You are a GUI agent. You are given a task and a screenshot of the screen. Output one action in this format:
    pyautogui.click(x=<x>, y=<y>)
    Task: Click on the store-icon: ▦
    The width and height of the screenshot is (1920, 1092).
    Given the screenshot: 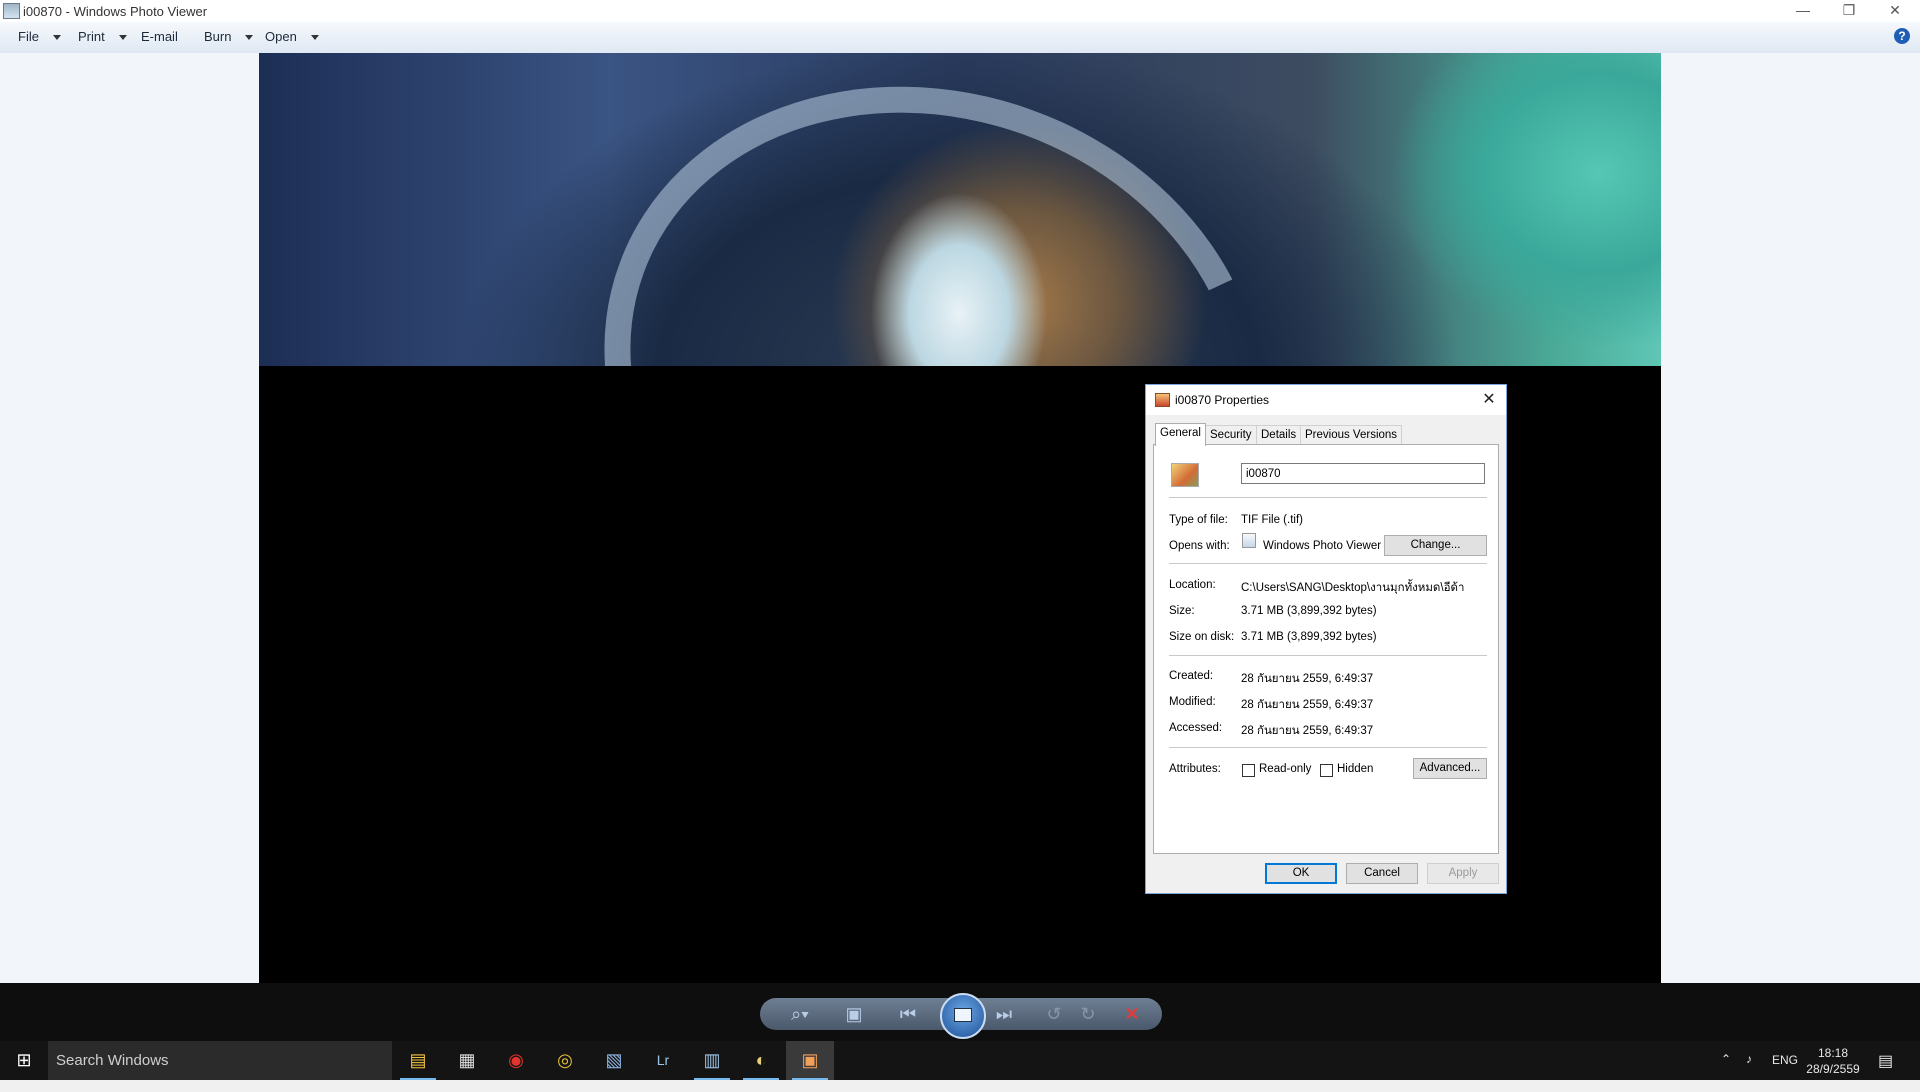 What is the action you would take?
    pyautogui.click(x=467, y=1060)
    